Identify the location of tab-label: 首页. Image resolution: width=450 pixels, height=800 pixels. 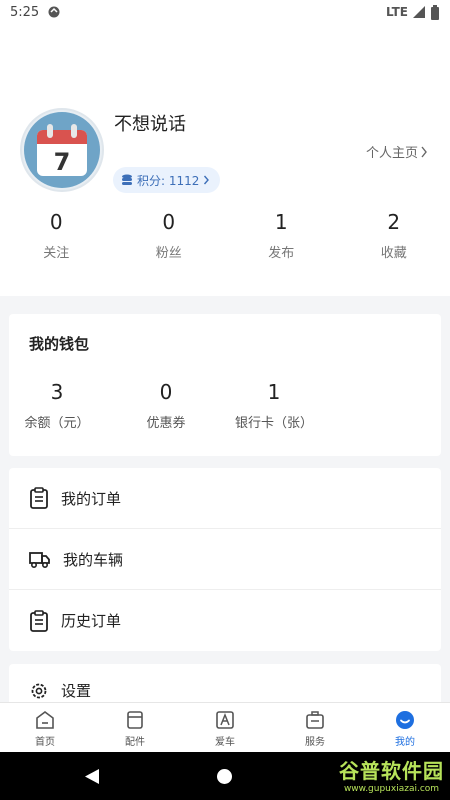
(45, 742).